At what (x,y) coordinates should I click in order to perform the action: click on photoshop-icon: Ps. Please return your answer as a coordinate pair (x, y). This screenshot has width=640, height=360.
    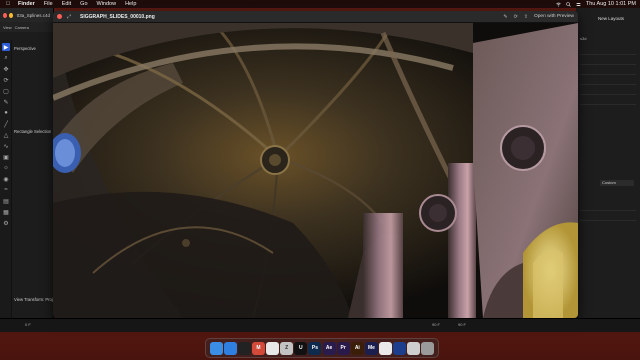
    Looking at the image, I should click on (315, 348).